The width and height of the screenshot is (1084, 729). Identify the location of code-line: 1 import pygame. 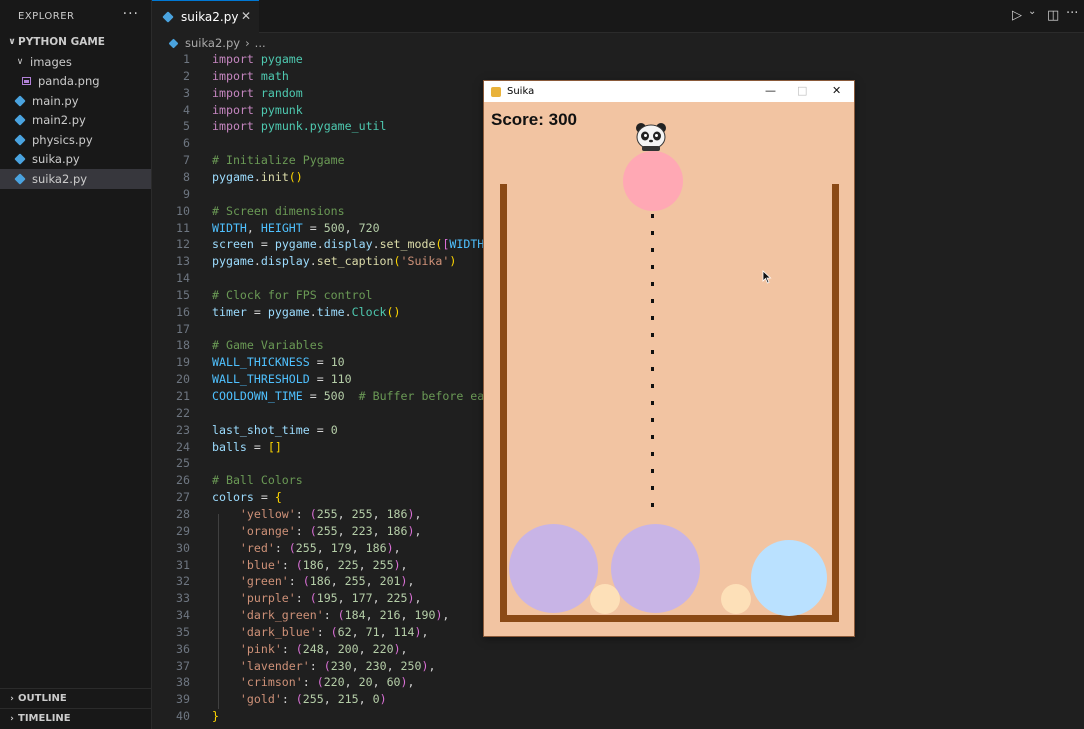
(618, 59).